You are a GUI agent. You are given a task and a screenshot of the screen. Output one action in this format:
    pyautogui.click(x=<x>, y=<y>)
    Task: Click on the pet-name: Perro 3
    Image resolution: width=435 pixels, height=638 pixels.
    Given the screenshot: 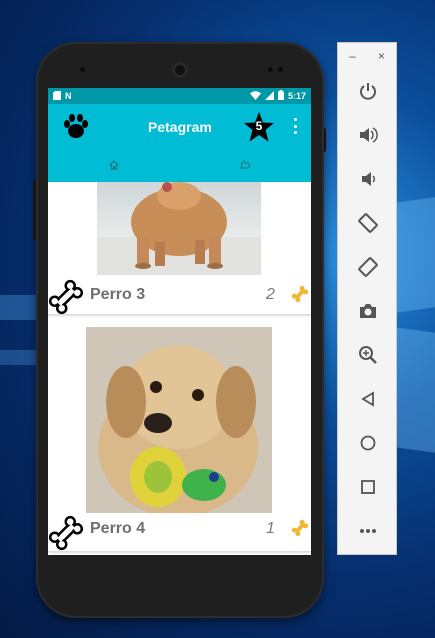 What is the action you would take?
    pyautogui.click(x=118, y=294)
    